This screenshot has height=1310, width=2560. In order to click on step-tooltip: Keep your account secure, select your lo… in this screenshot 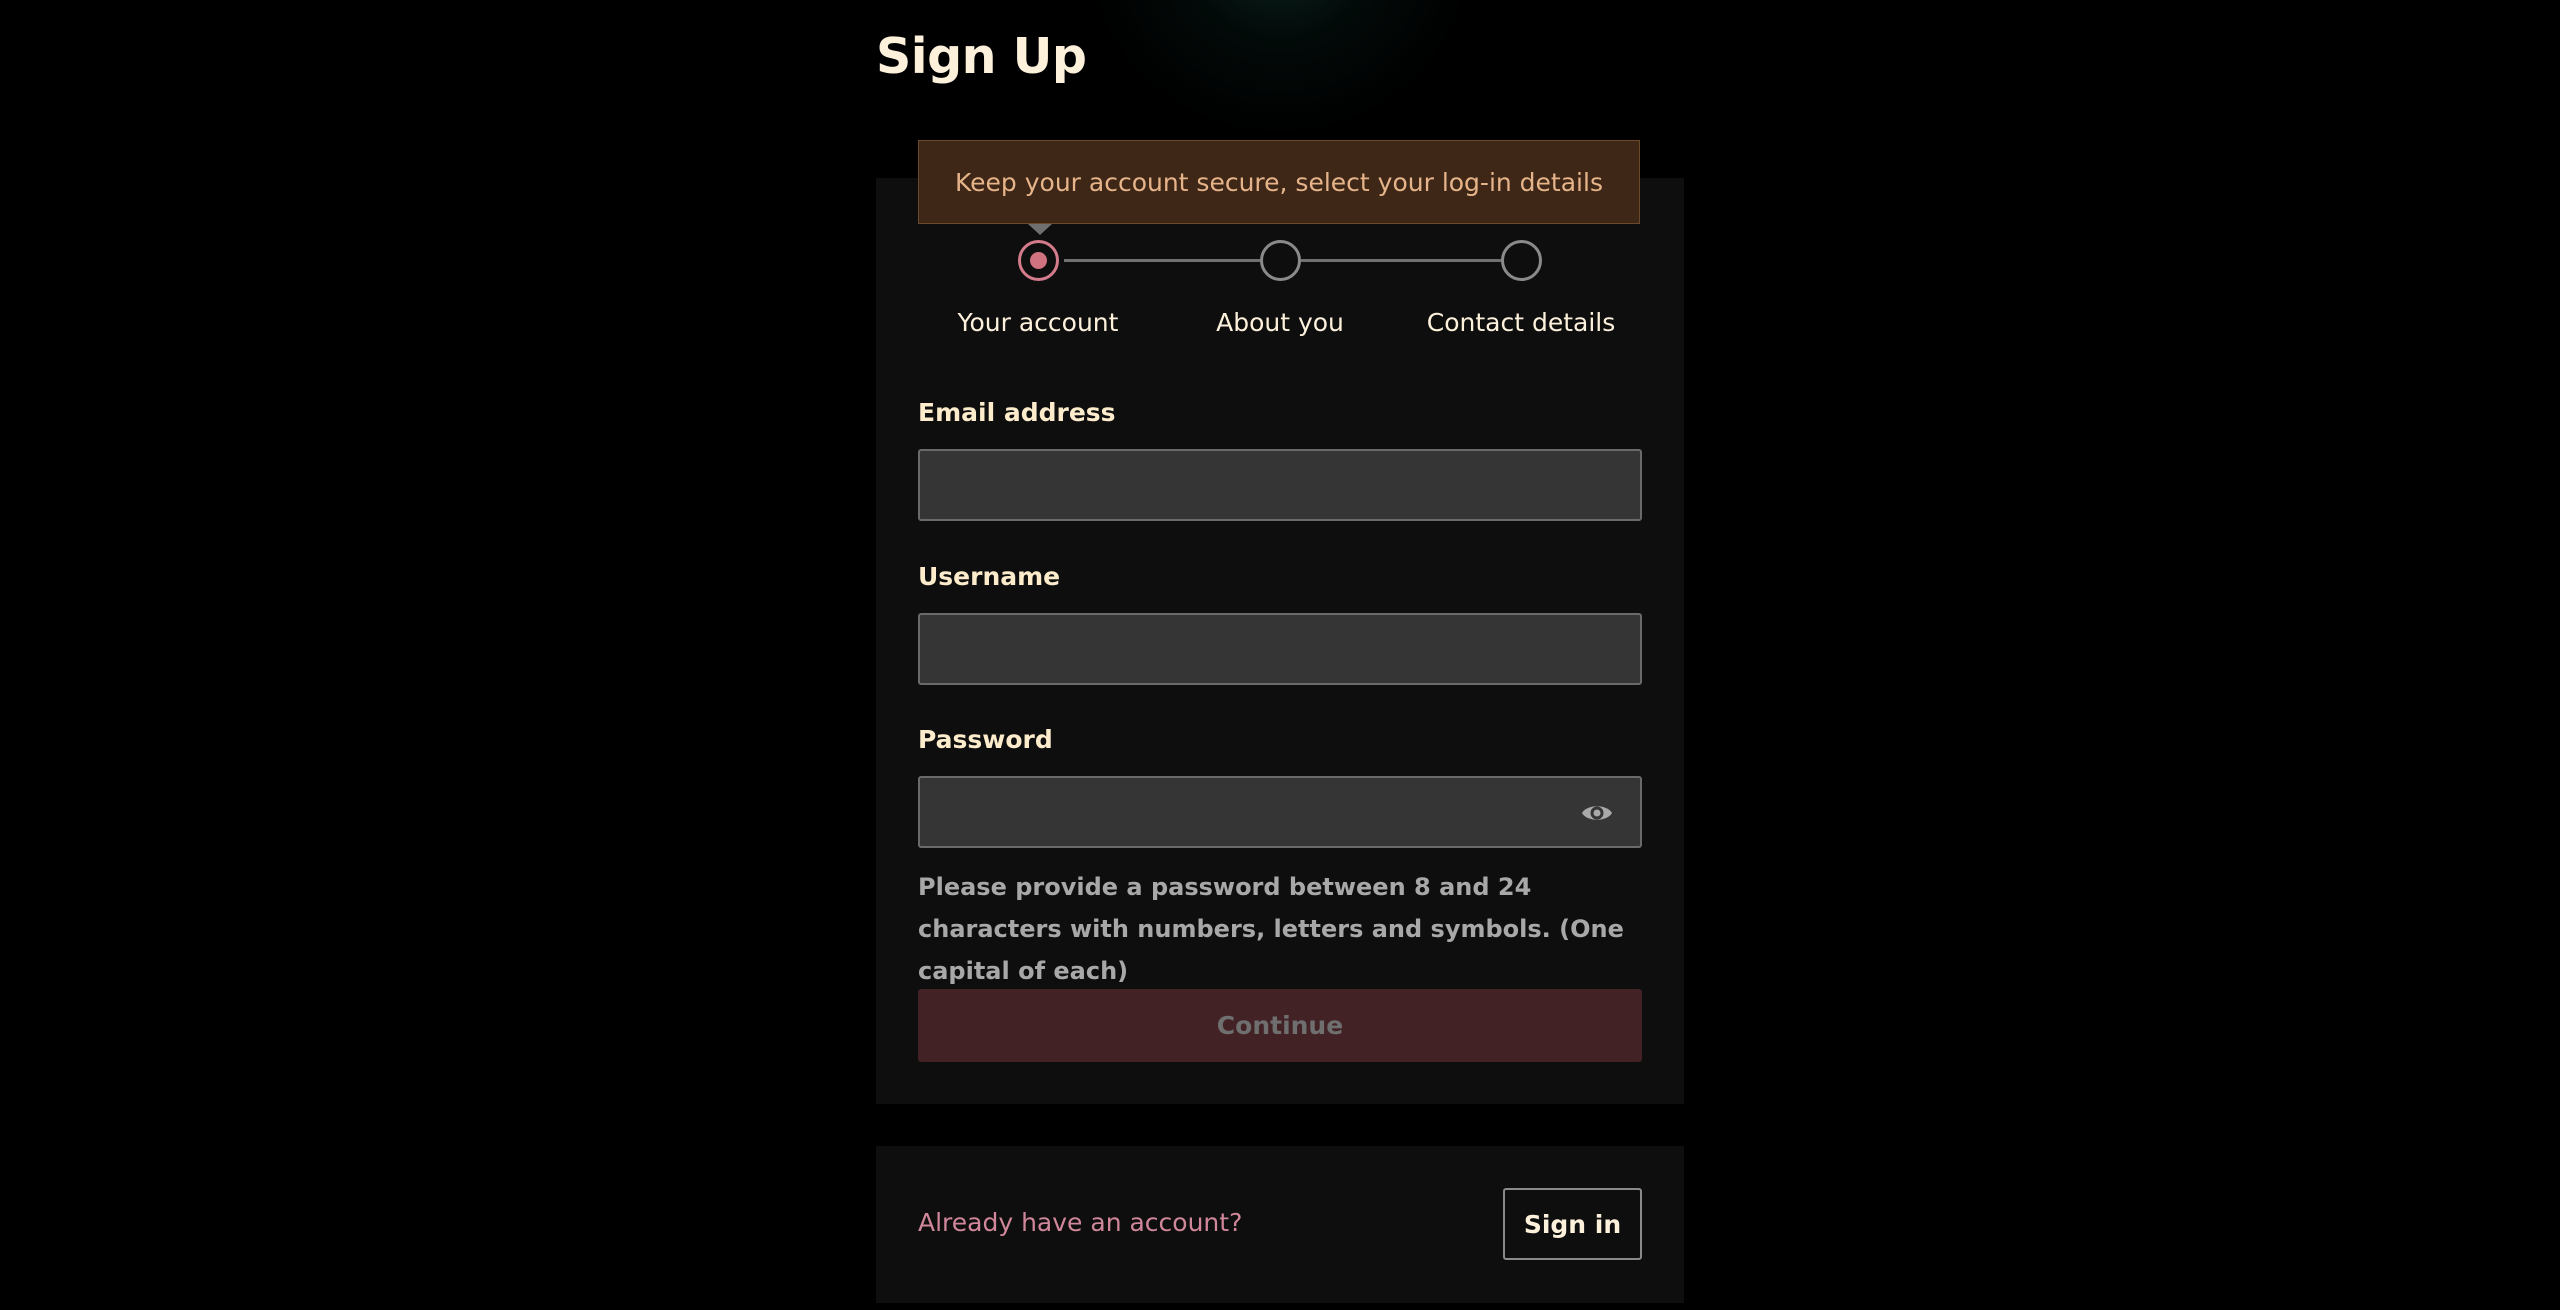, I will do `click(1279, 182)`.